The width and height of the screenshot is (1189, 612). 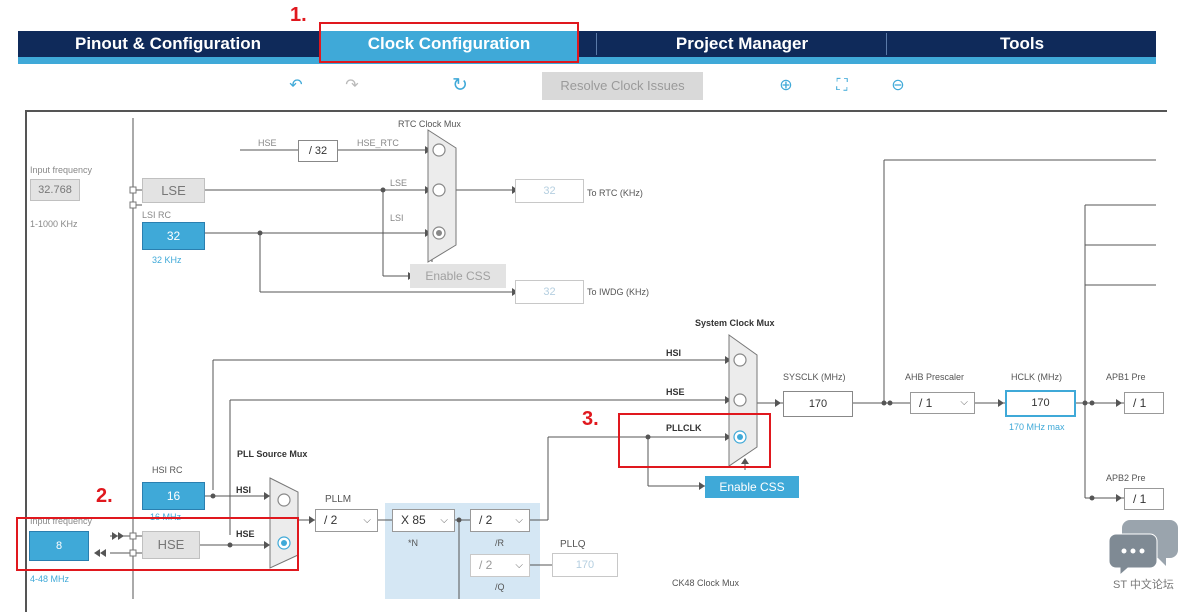 I want to click on ahb-prescaler-select: / 1 ⌵, so click(x=942, y=403).